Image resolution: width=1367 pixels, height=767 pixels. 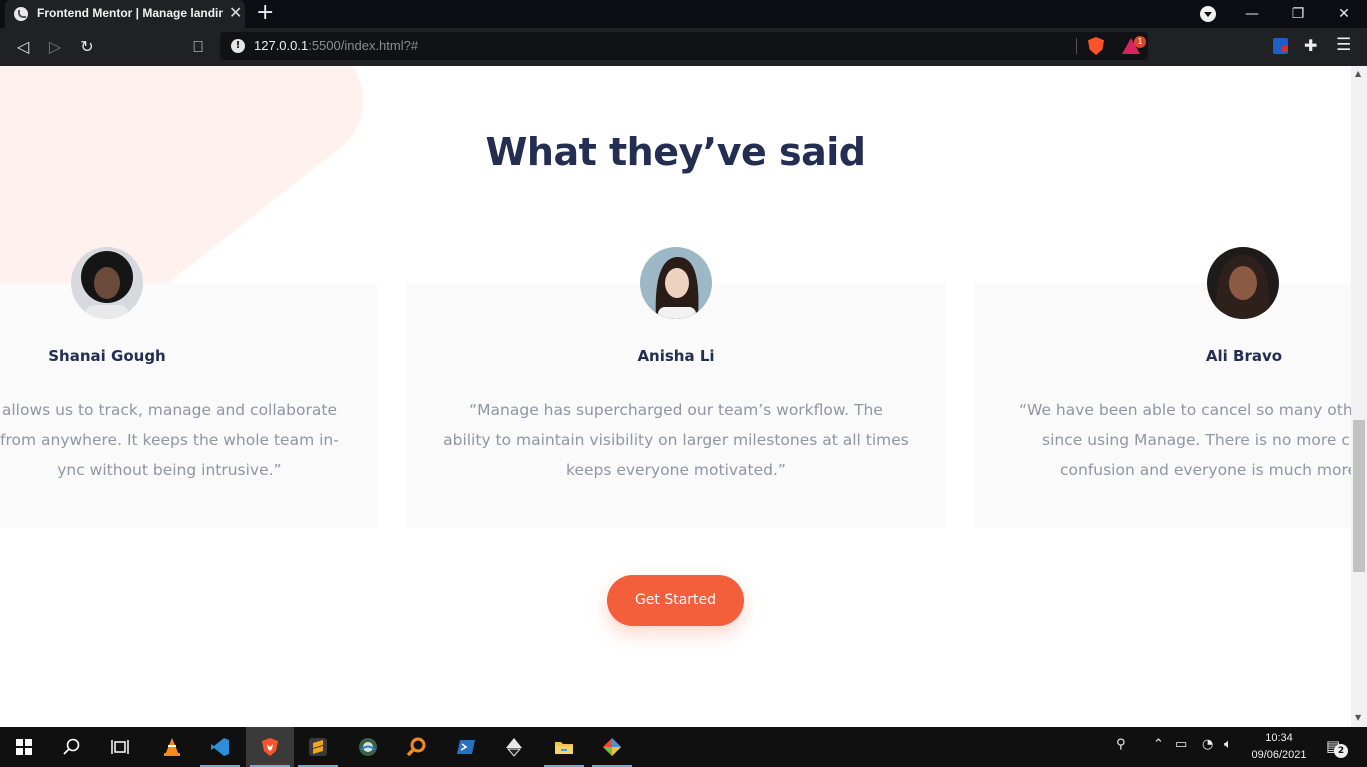 I want to click on battery-icon: ▭, so click(x=1181, y=744).